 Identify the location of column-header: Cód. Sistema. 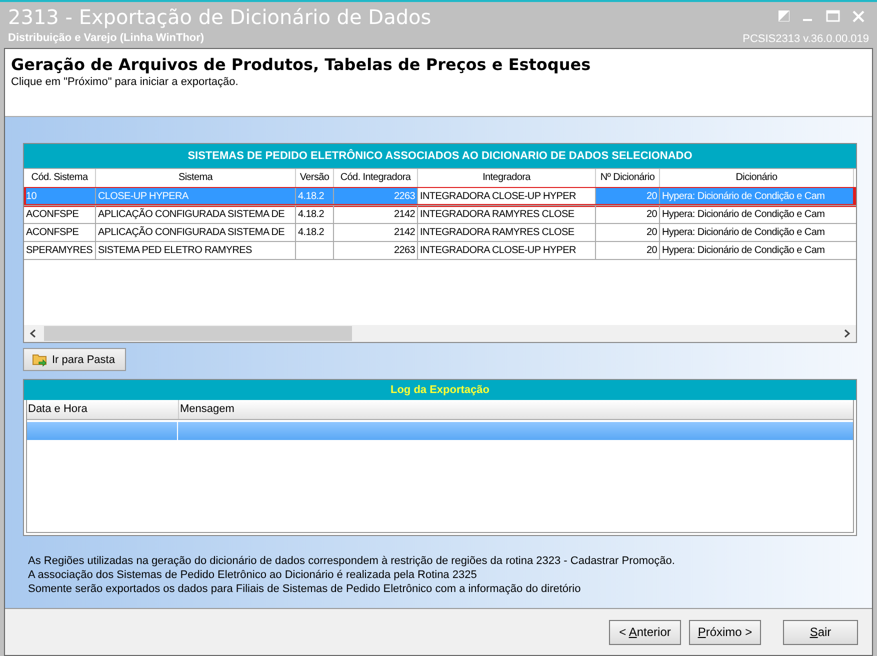
(60, 178).